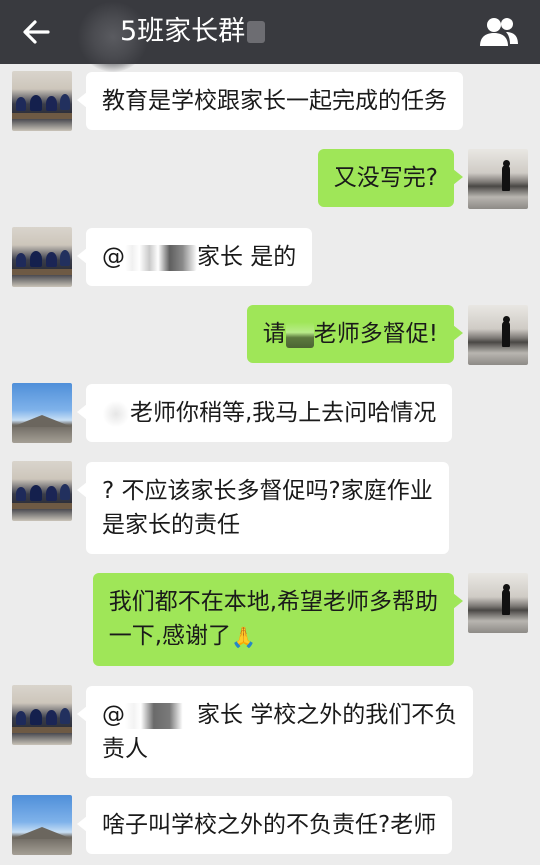 The width and height of the screenshot is (540, 865). What do you see at coordinates (169, 636) in the screenshot?
I see `message-text-line2: 一下,感谢了` at bounding box center [169, 636].